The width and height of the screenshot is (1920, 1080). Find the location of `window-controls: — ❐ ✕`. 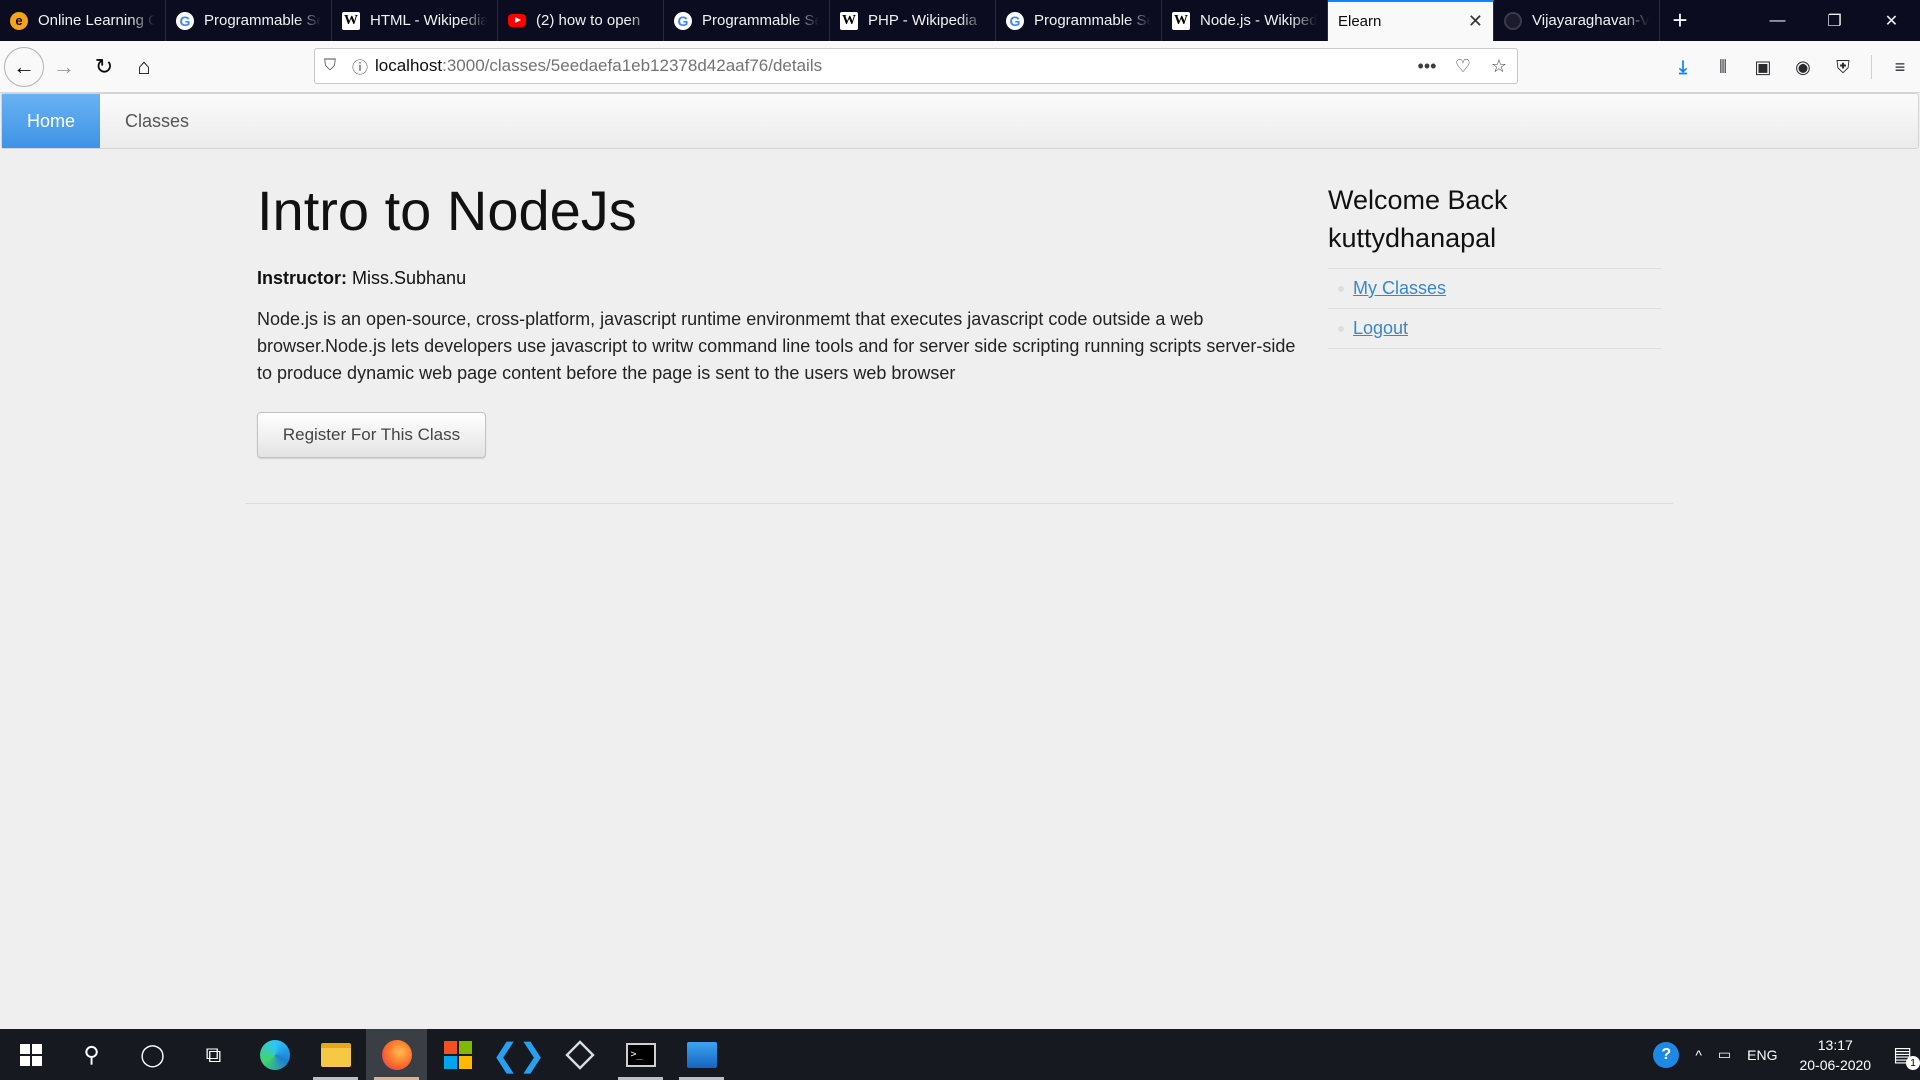

window-controls: — ❐ ✕ is located at coordinates (1834, 20).